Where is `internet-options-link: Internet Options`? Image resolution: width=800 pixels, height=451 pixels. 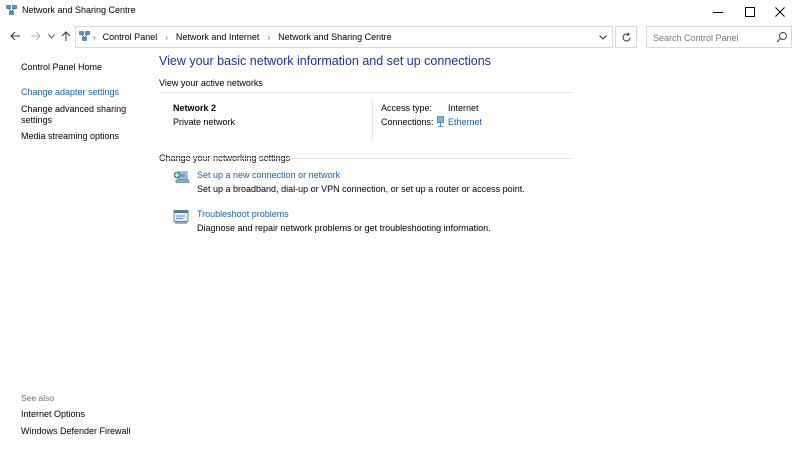 internet-options-link: Internet Options is located at coordinates (53, 414).